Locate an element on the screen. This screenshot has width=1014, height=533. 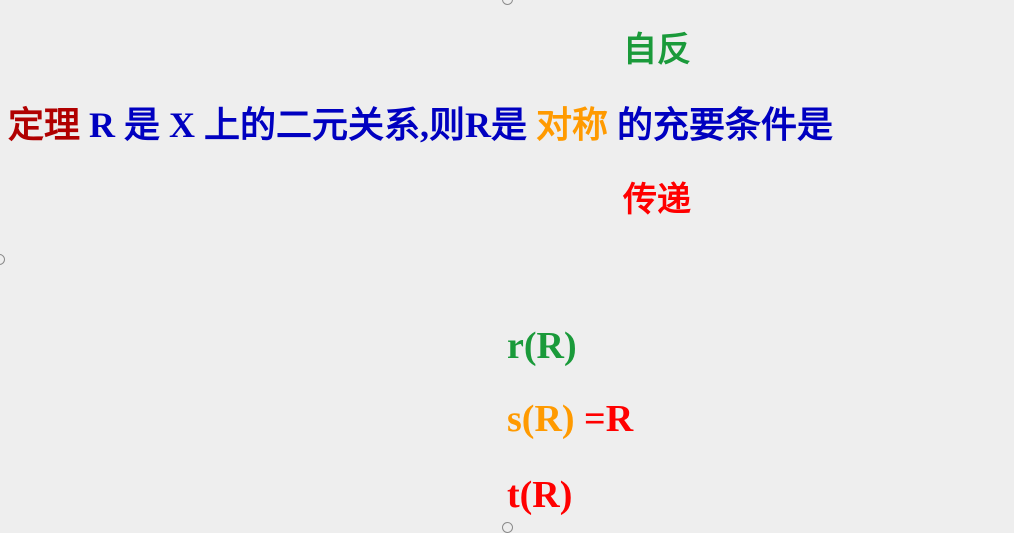
option-symmetric: 对称 is located at coordinates (572, 125).